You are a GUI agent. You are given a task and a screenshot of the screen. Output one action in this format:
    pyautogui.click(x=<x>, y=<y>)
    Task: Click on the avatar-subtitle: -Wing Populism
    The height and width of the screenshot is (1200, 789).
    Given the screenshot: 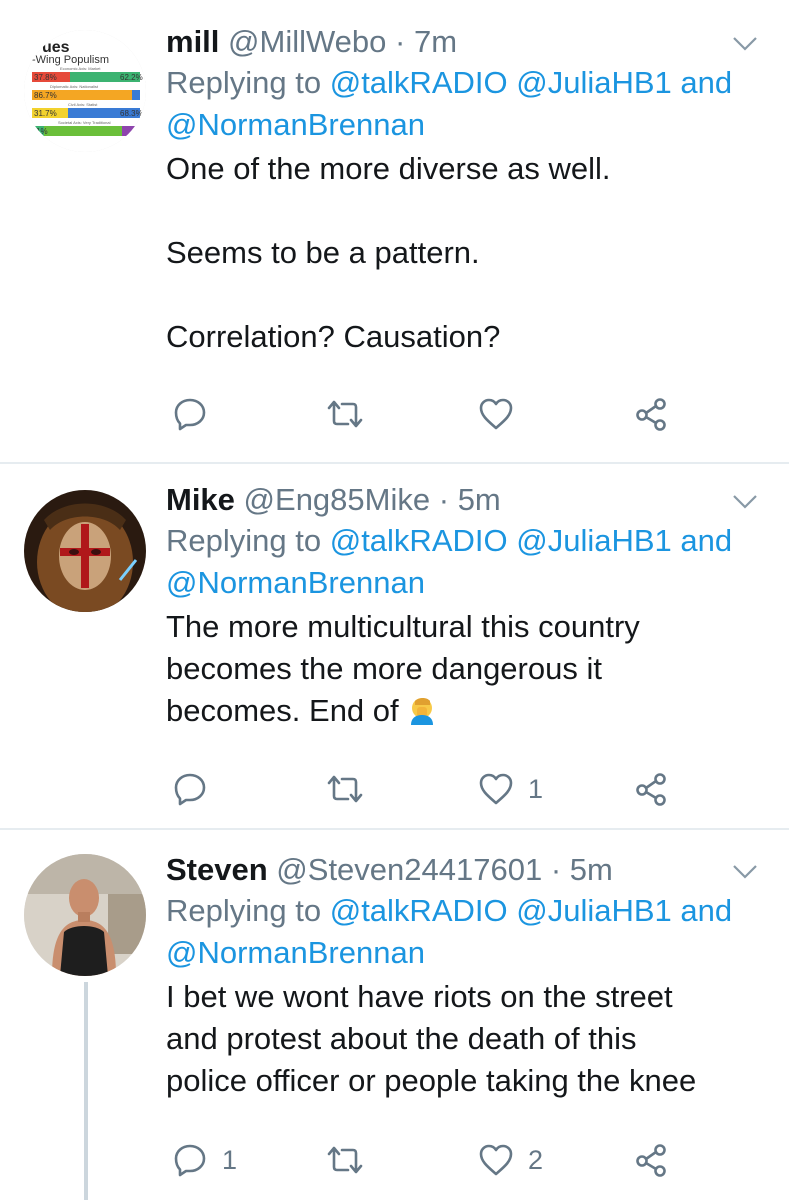 What is the action you would take?
    pyautogui.click(x=70, y=60)
    